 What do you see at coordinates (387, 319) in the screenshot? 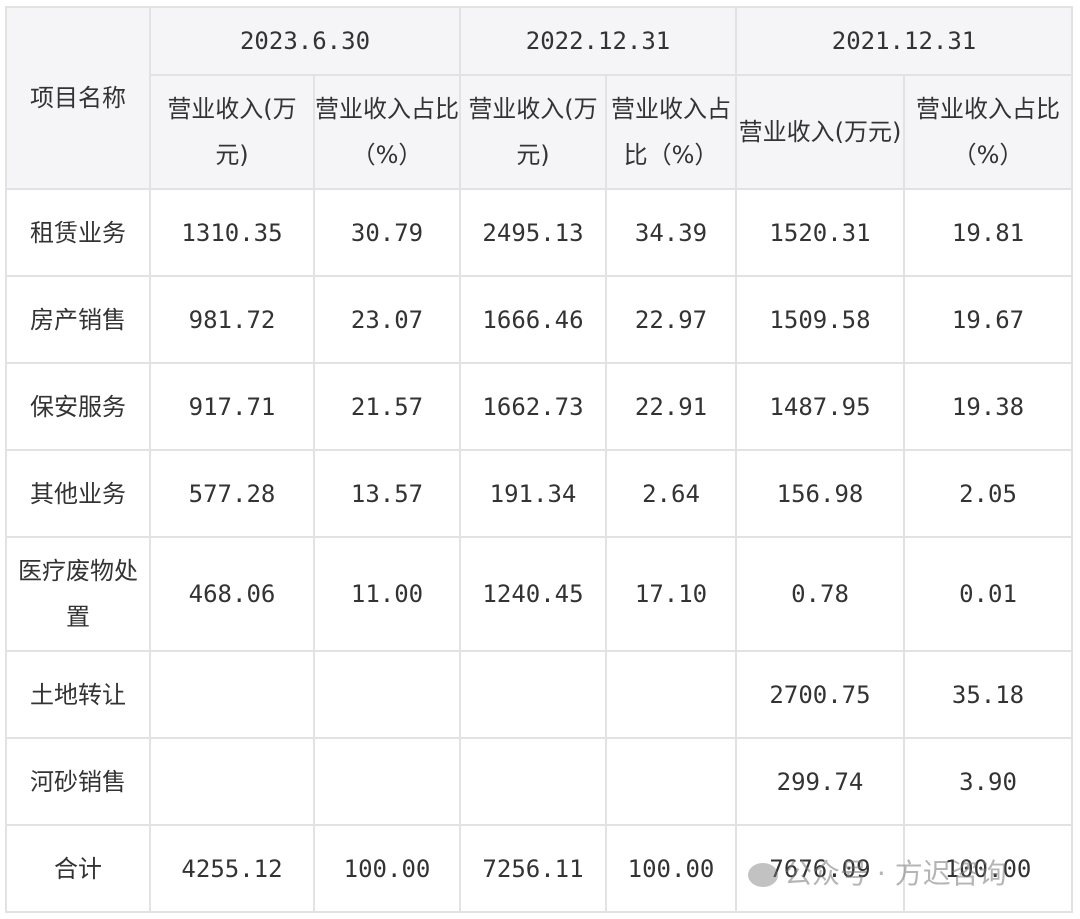
I see `cell-value: 23.07` at bounding box center [387, 319].